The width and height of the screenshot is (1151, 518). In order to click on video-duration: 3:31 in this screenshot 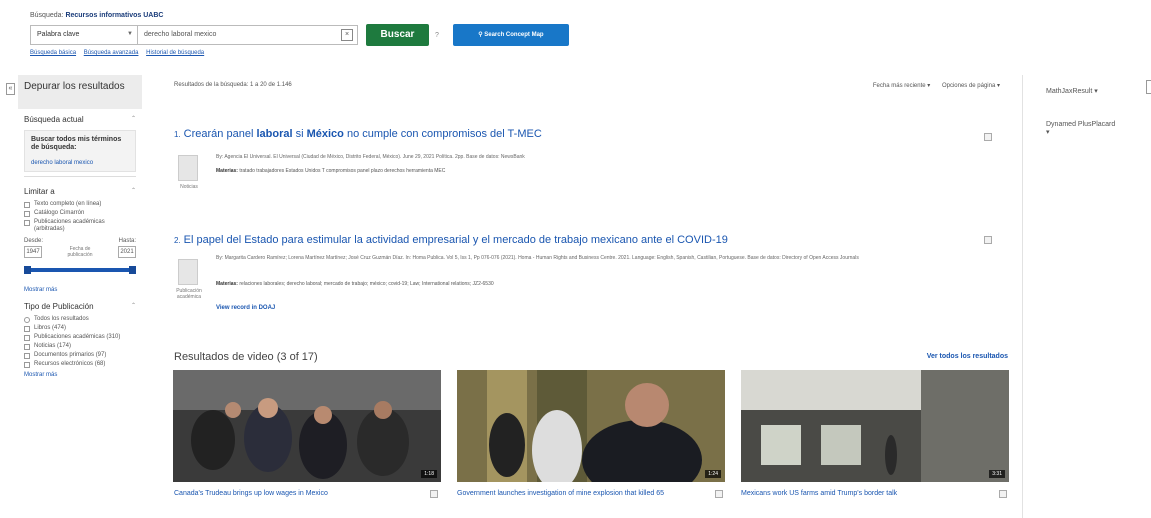, I will do `click(997, 474)`.